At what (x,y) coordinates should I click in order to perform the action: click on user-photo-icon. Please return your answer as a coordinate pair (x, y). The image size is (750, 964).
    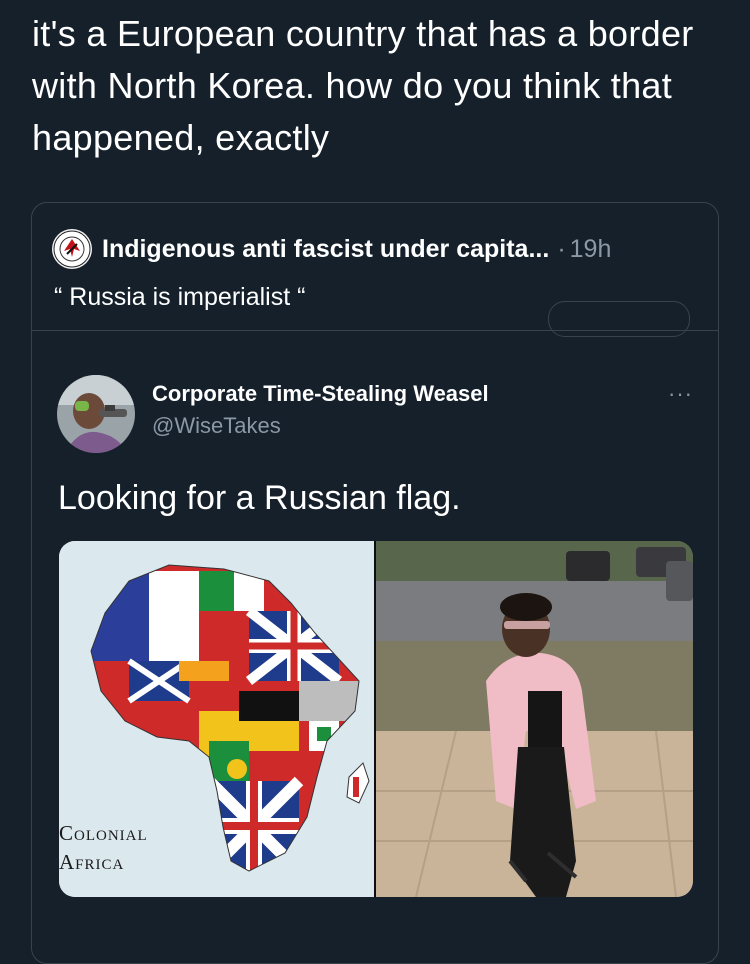
    Looking at the image, I should click on (96, 414).